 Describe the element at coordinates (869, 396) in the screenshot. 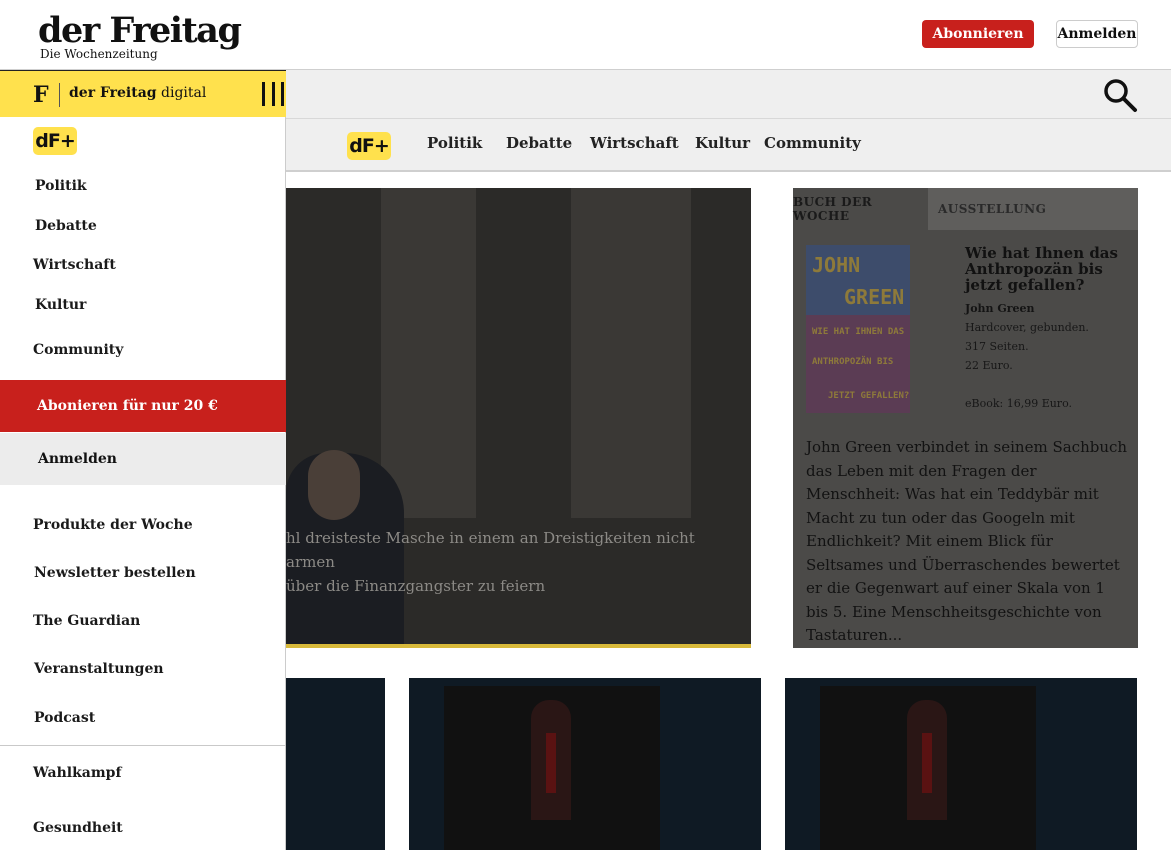

I see `cover-text: JETZT GEFALLEN?` at that location.